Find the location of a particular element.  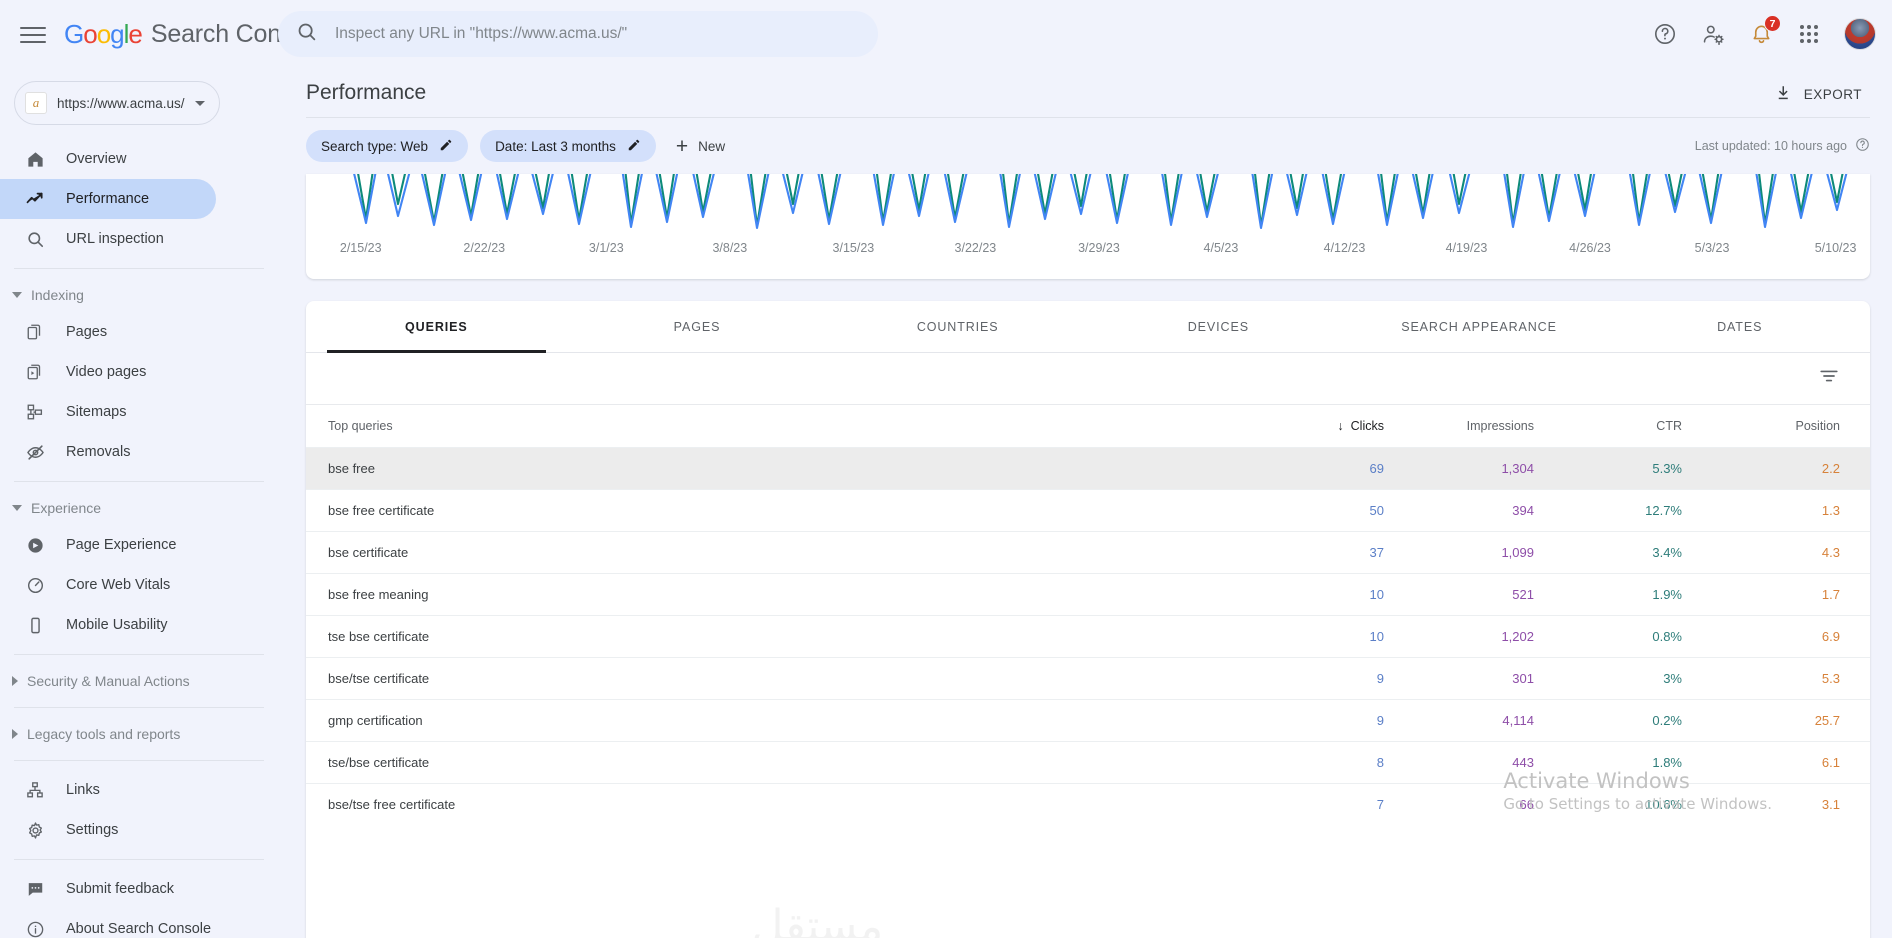

tab-countries: COUNTRIES is located at coordinates (957, 326).